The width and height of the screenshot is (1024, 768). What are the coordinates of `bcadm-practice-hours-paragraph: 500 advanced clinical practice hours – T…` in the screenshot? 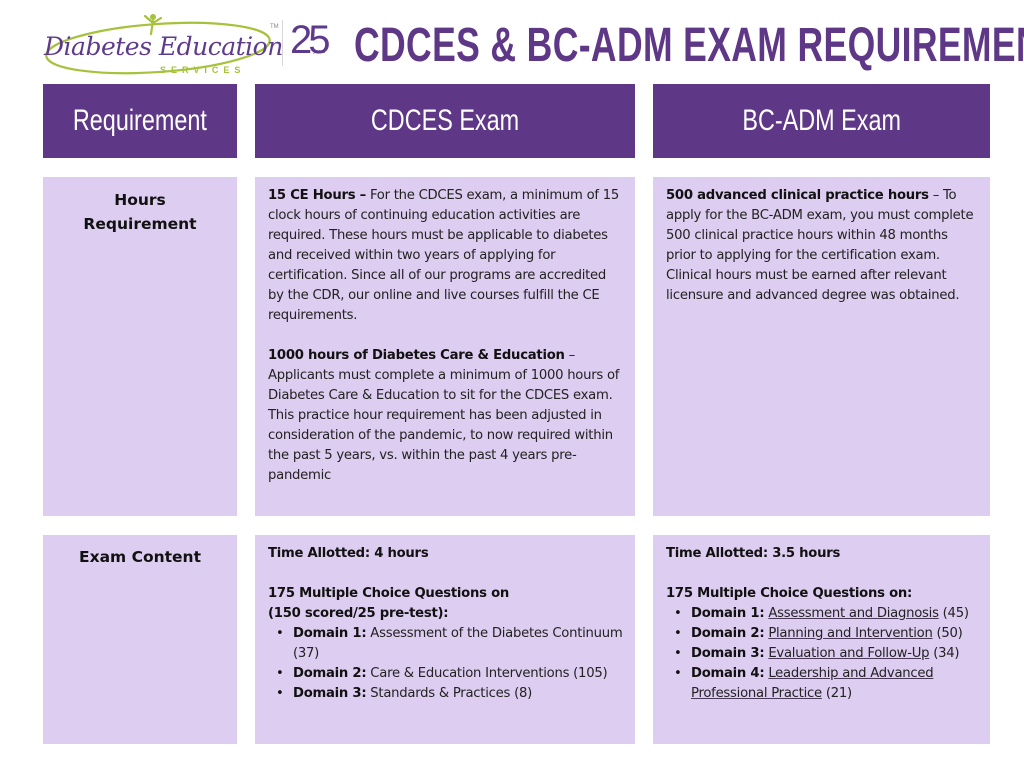 It's located at (822, 246).